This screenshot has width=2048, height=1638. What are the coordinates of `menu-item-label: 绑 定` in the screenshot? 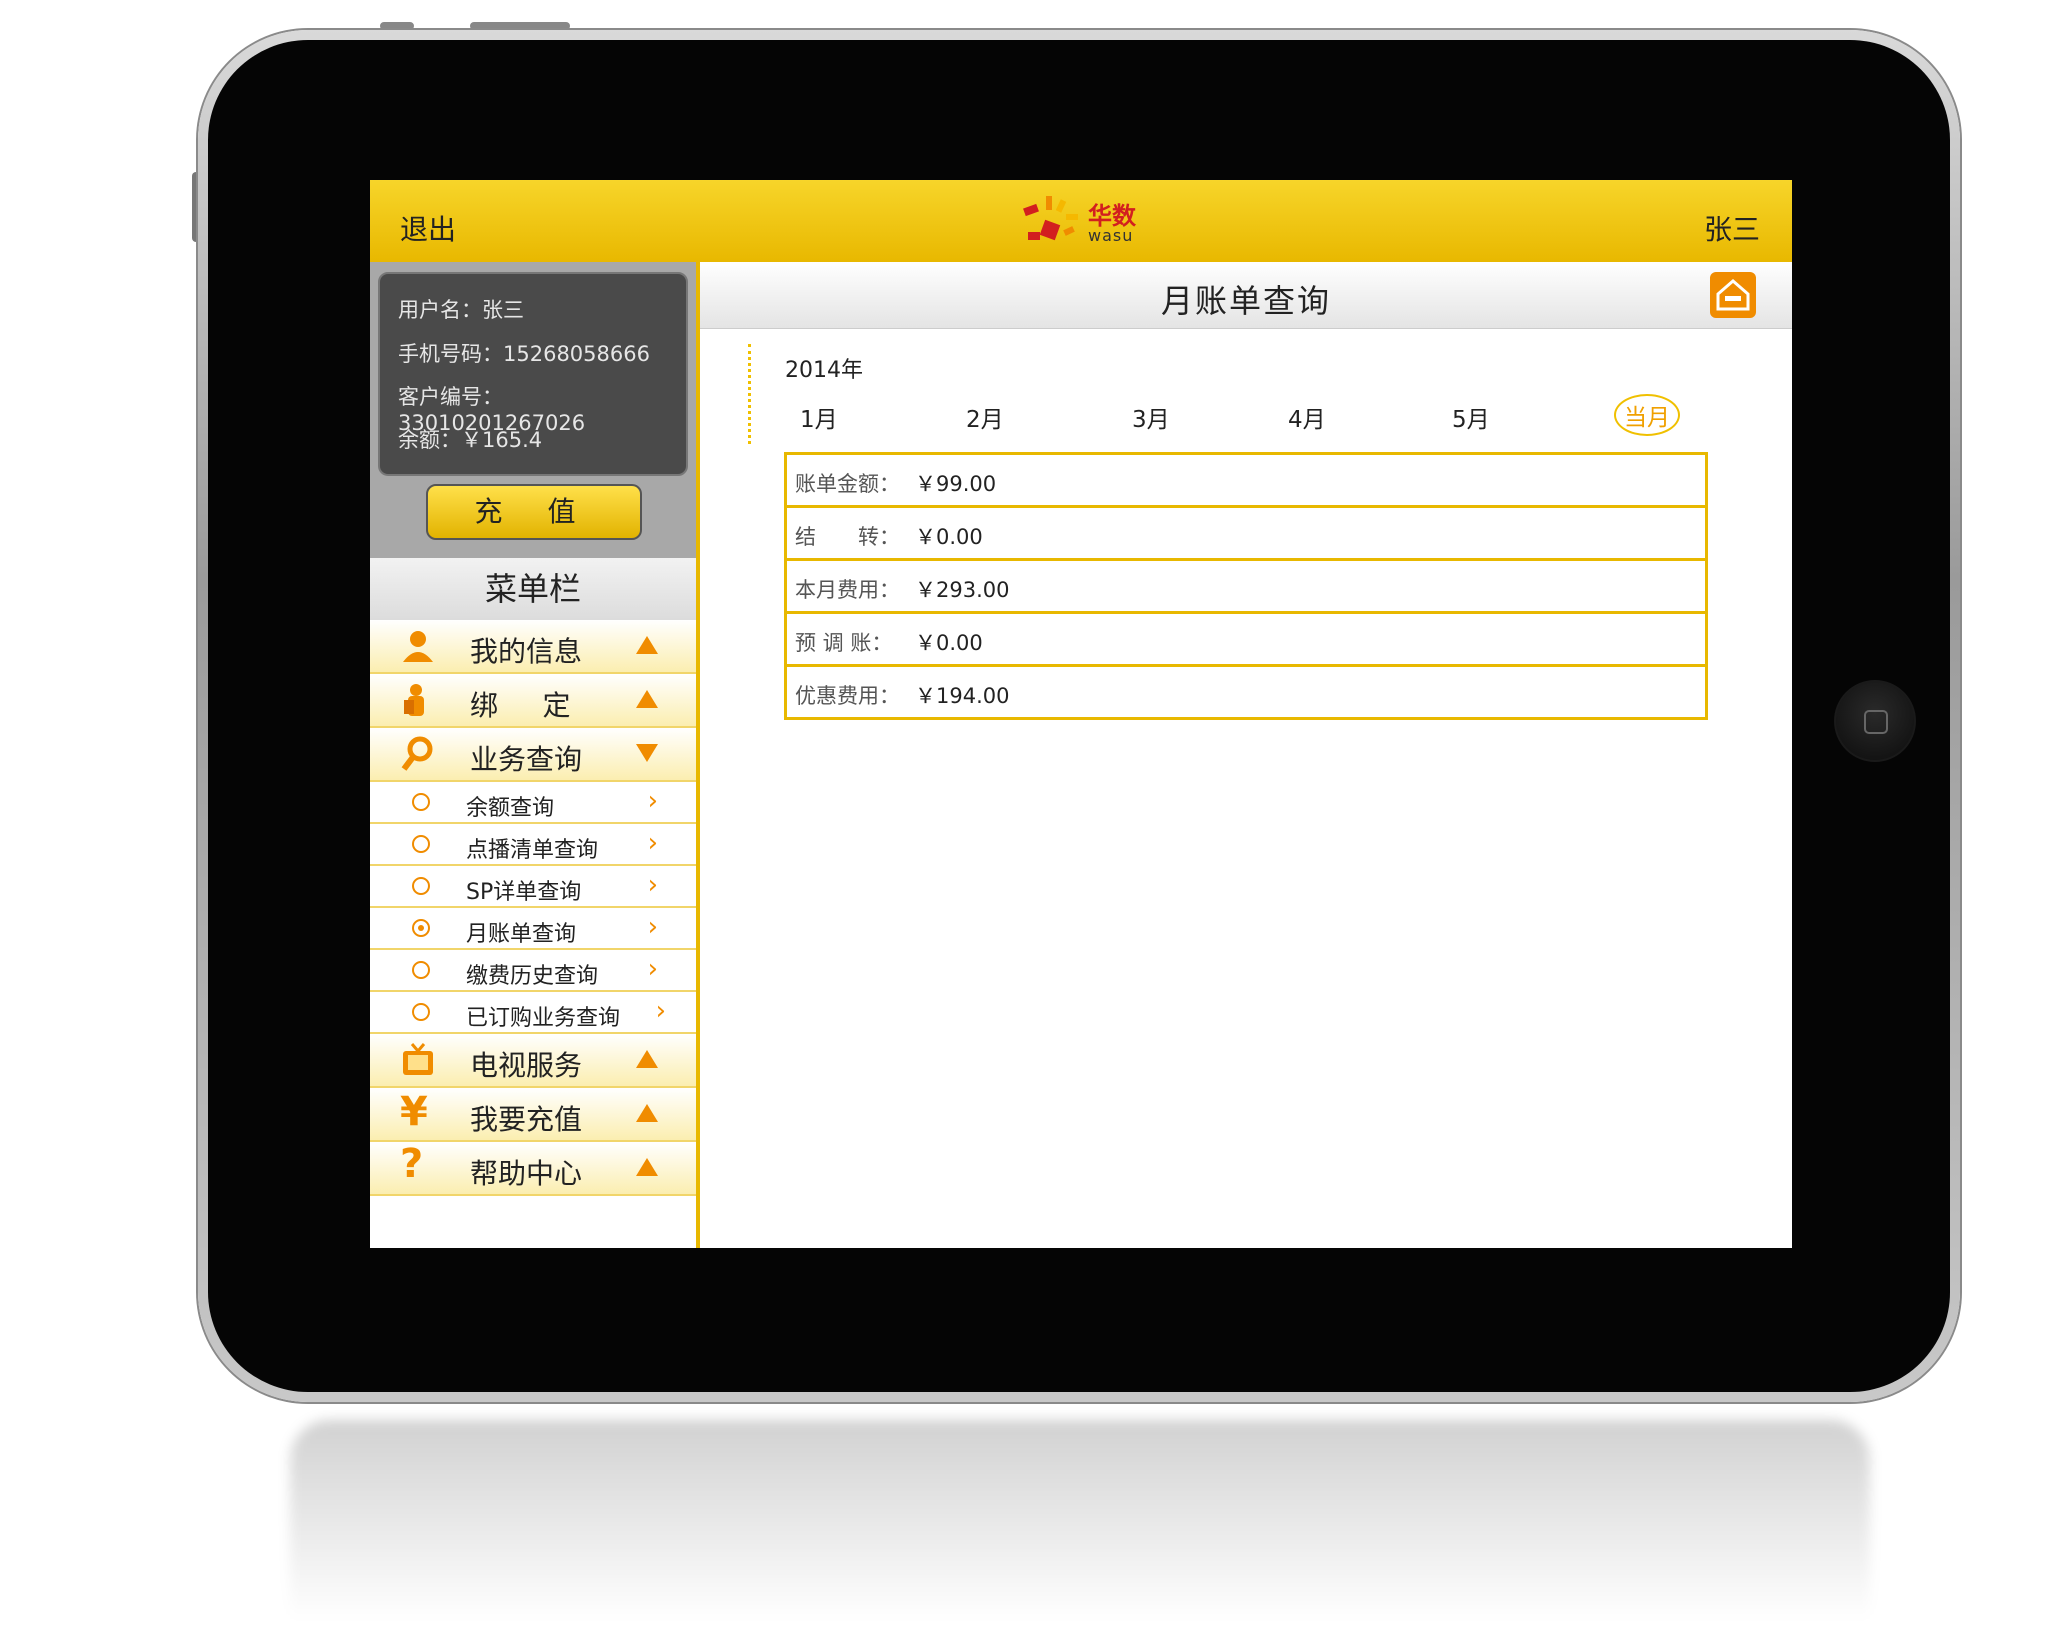 It's located at (520, 705).